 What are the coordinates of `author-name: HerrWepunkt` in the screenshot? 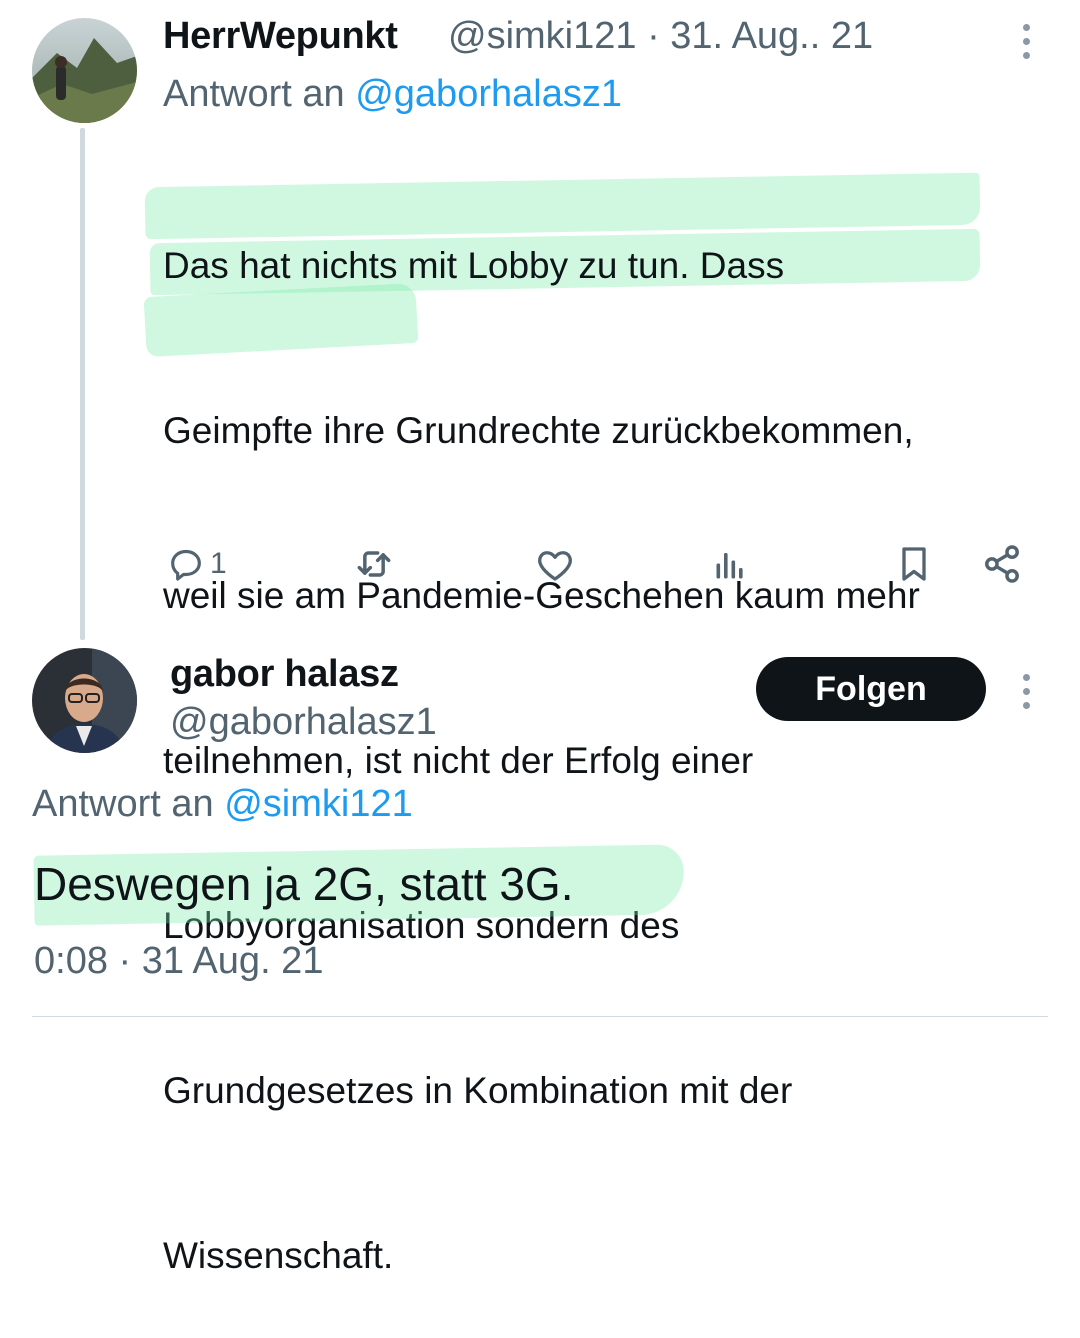 It's located at (280, 36).